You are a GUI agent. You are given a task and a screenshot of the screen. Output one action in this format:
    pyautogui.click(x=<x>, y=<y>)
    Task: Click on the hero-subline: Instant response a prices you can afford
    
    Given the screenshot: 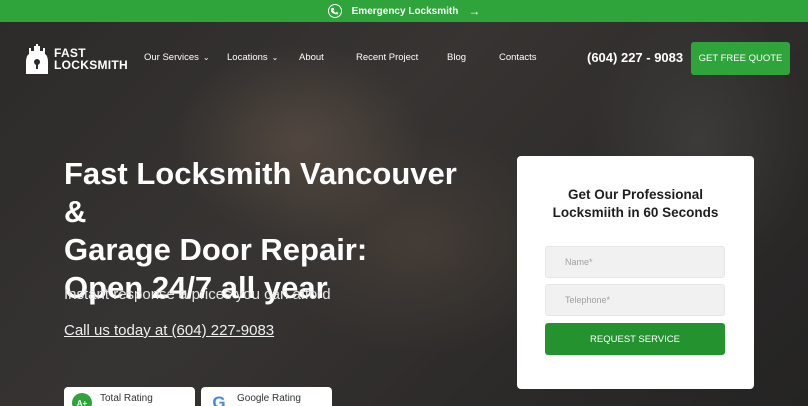 What is the action you would take?
    pyautogui.click(x=197, y=294)
    